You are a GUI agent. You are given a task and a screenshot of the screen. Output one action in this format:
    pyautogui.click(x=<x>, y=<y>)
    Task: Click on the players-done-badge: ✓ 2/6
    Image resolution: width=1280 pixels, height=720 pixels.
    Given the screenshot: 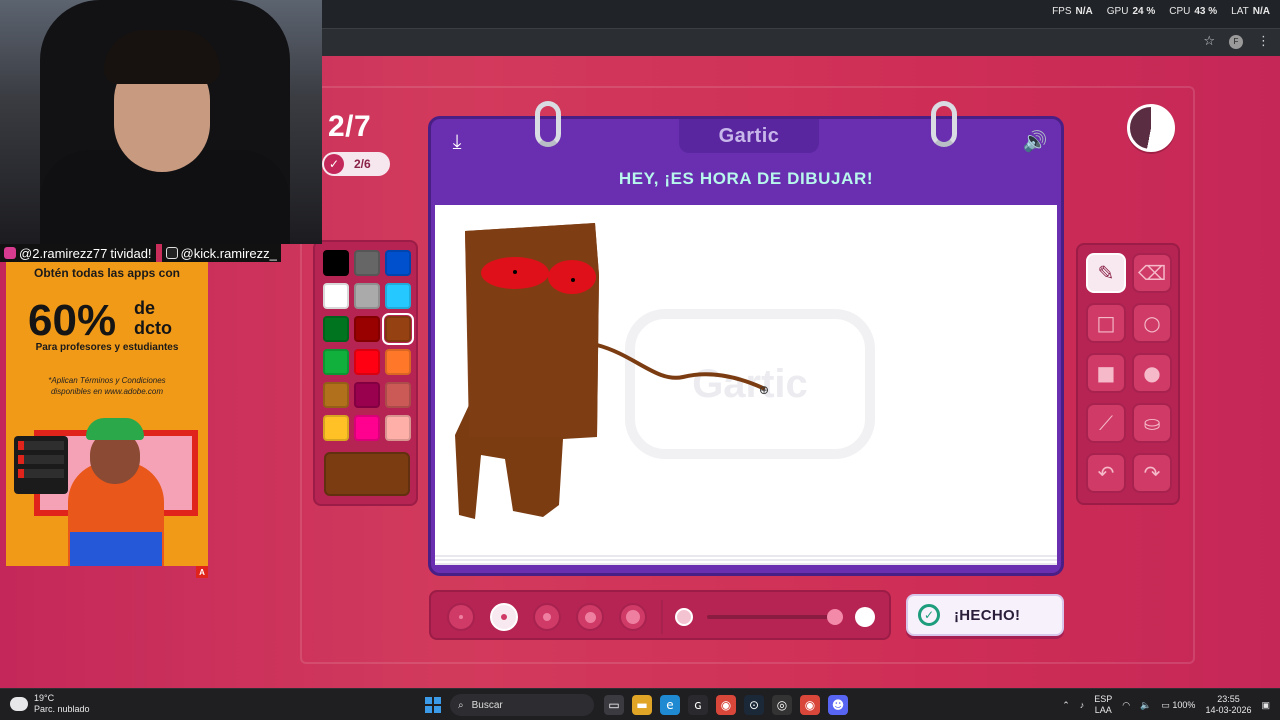 What is the action you would take?
    pyautogui.click(x=356, y=164)
    